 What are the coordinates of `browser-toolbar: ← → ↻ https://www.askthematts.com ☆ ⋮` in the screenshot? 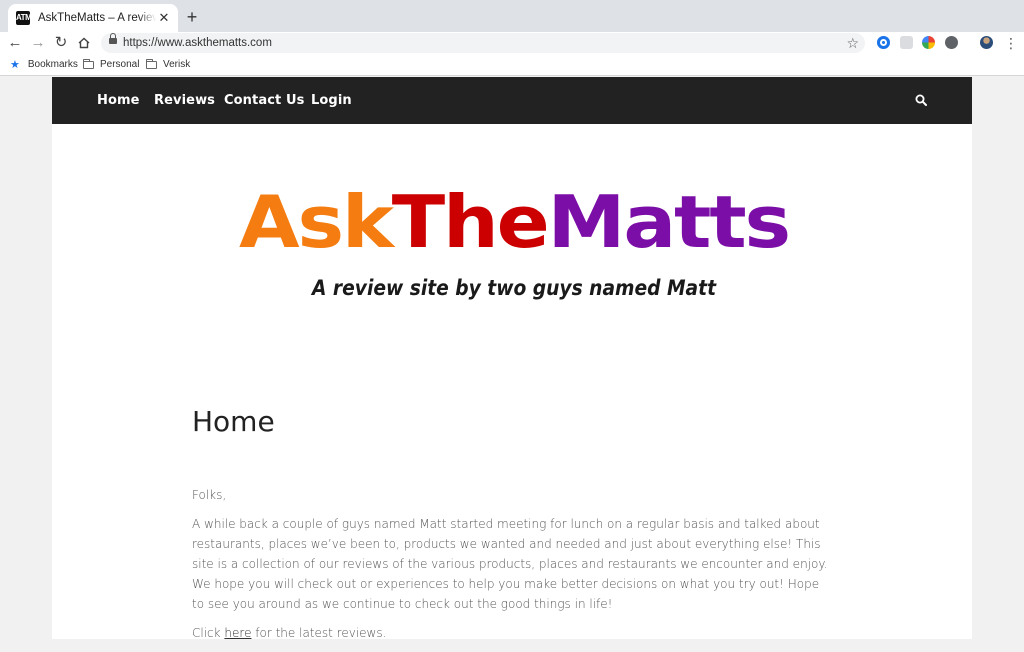 It's located at (512, 43).